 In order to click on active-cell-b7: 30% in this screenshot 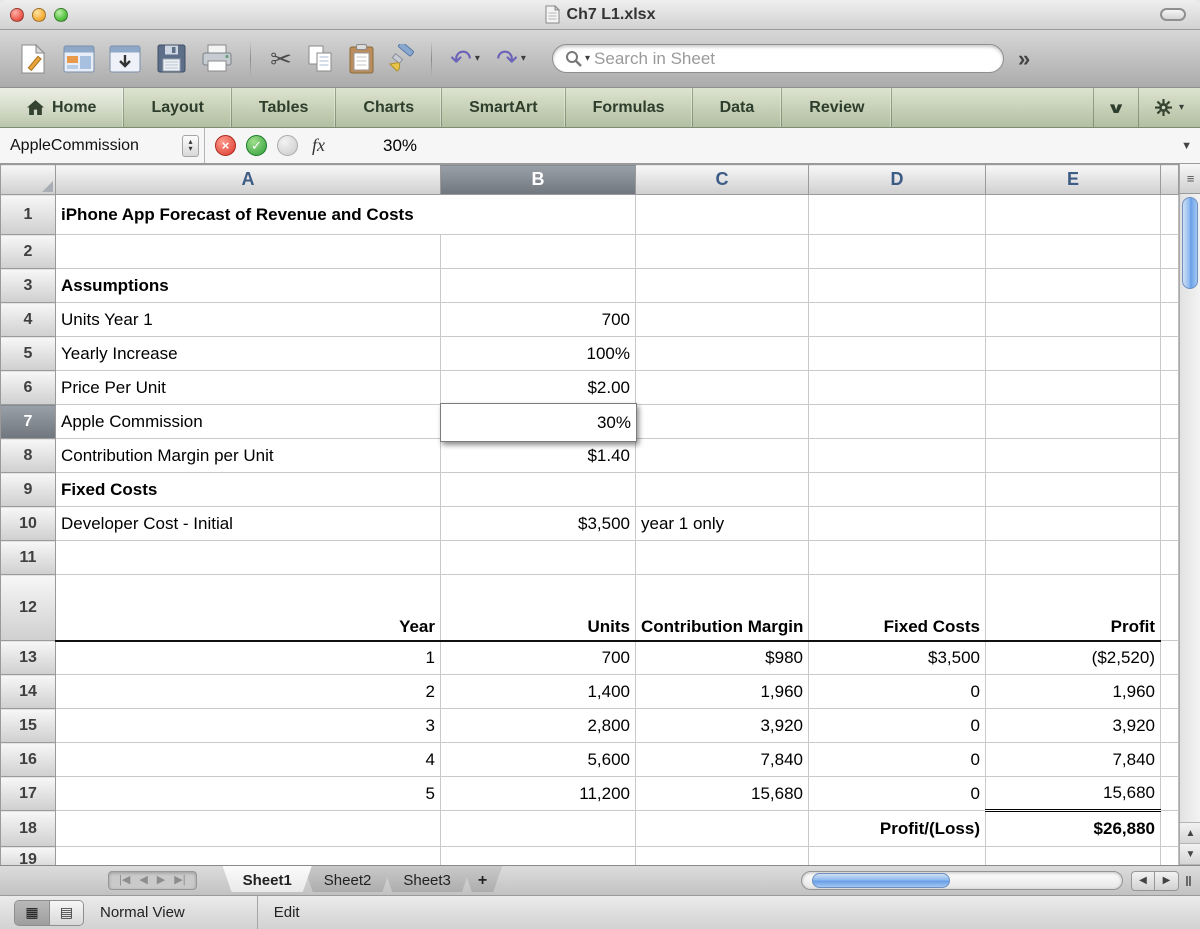, I will do `click(538, 422)`.